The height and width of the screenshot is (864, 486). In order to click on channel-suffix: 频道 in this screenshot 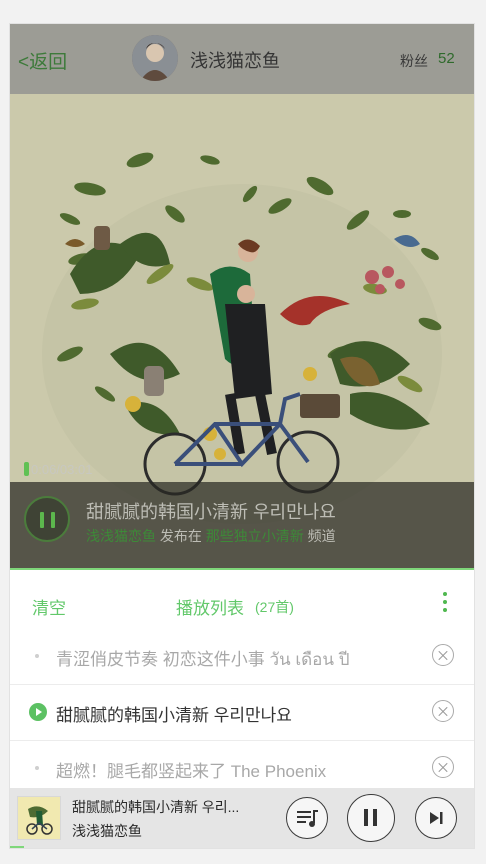, I will do `click(321, 536)`.